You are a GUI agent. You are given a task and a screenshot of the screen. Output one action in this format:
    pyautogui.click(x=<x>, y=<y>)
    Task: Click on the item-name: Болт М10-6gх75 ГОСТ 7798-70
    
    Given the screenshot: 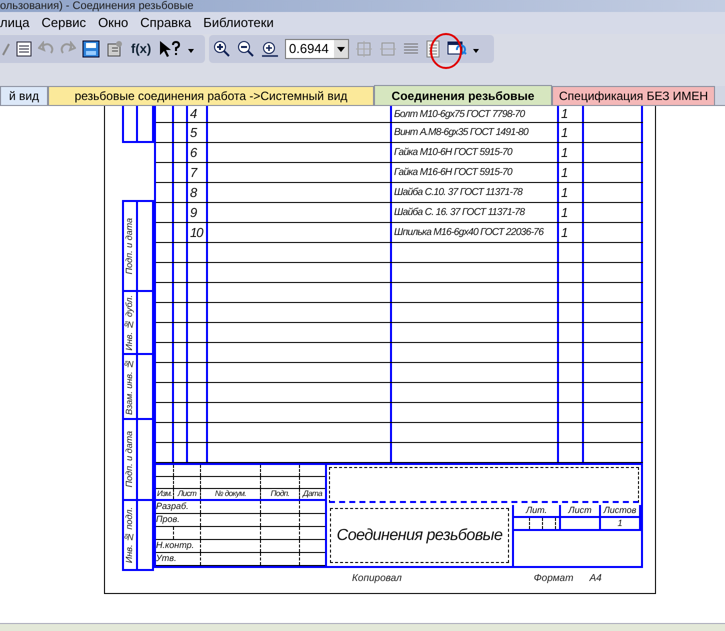 What is the action you would take?
    pyautogui.click(x=459, y=115)
    